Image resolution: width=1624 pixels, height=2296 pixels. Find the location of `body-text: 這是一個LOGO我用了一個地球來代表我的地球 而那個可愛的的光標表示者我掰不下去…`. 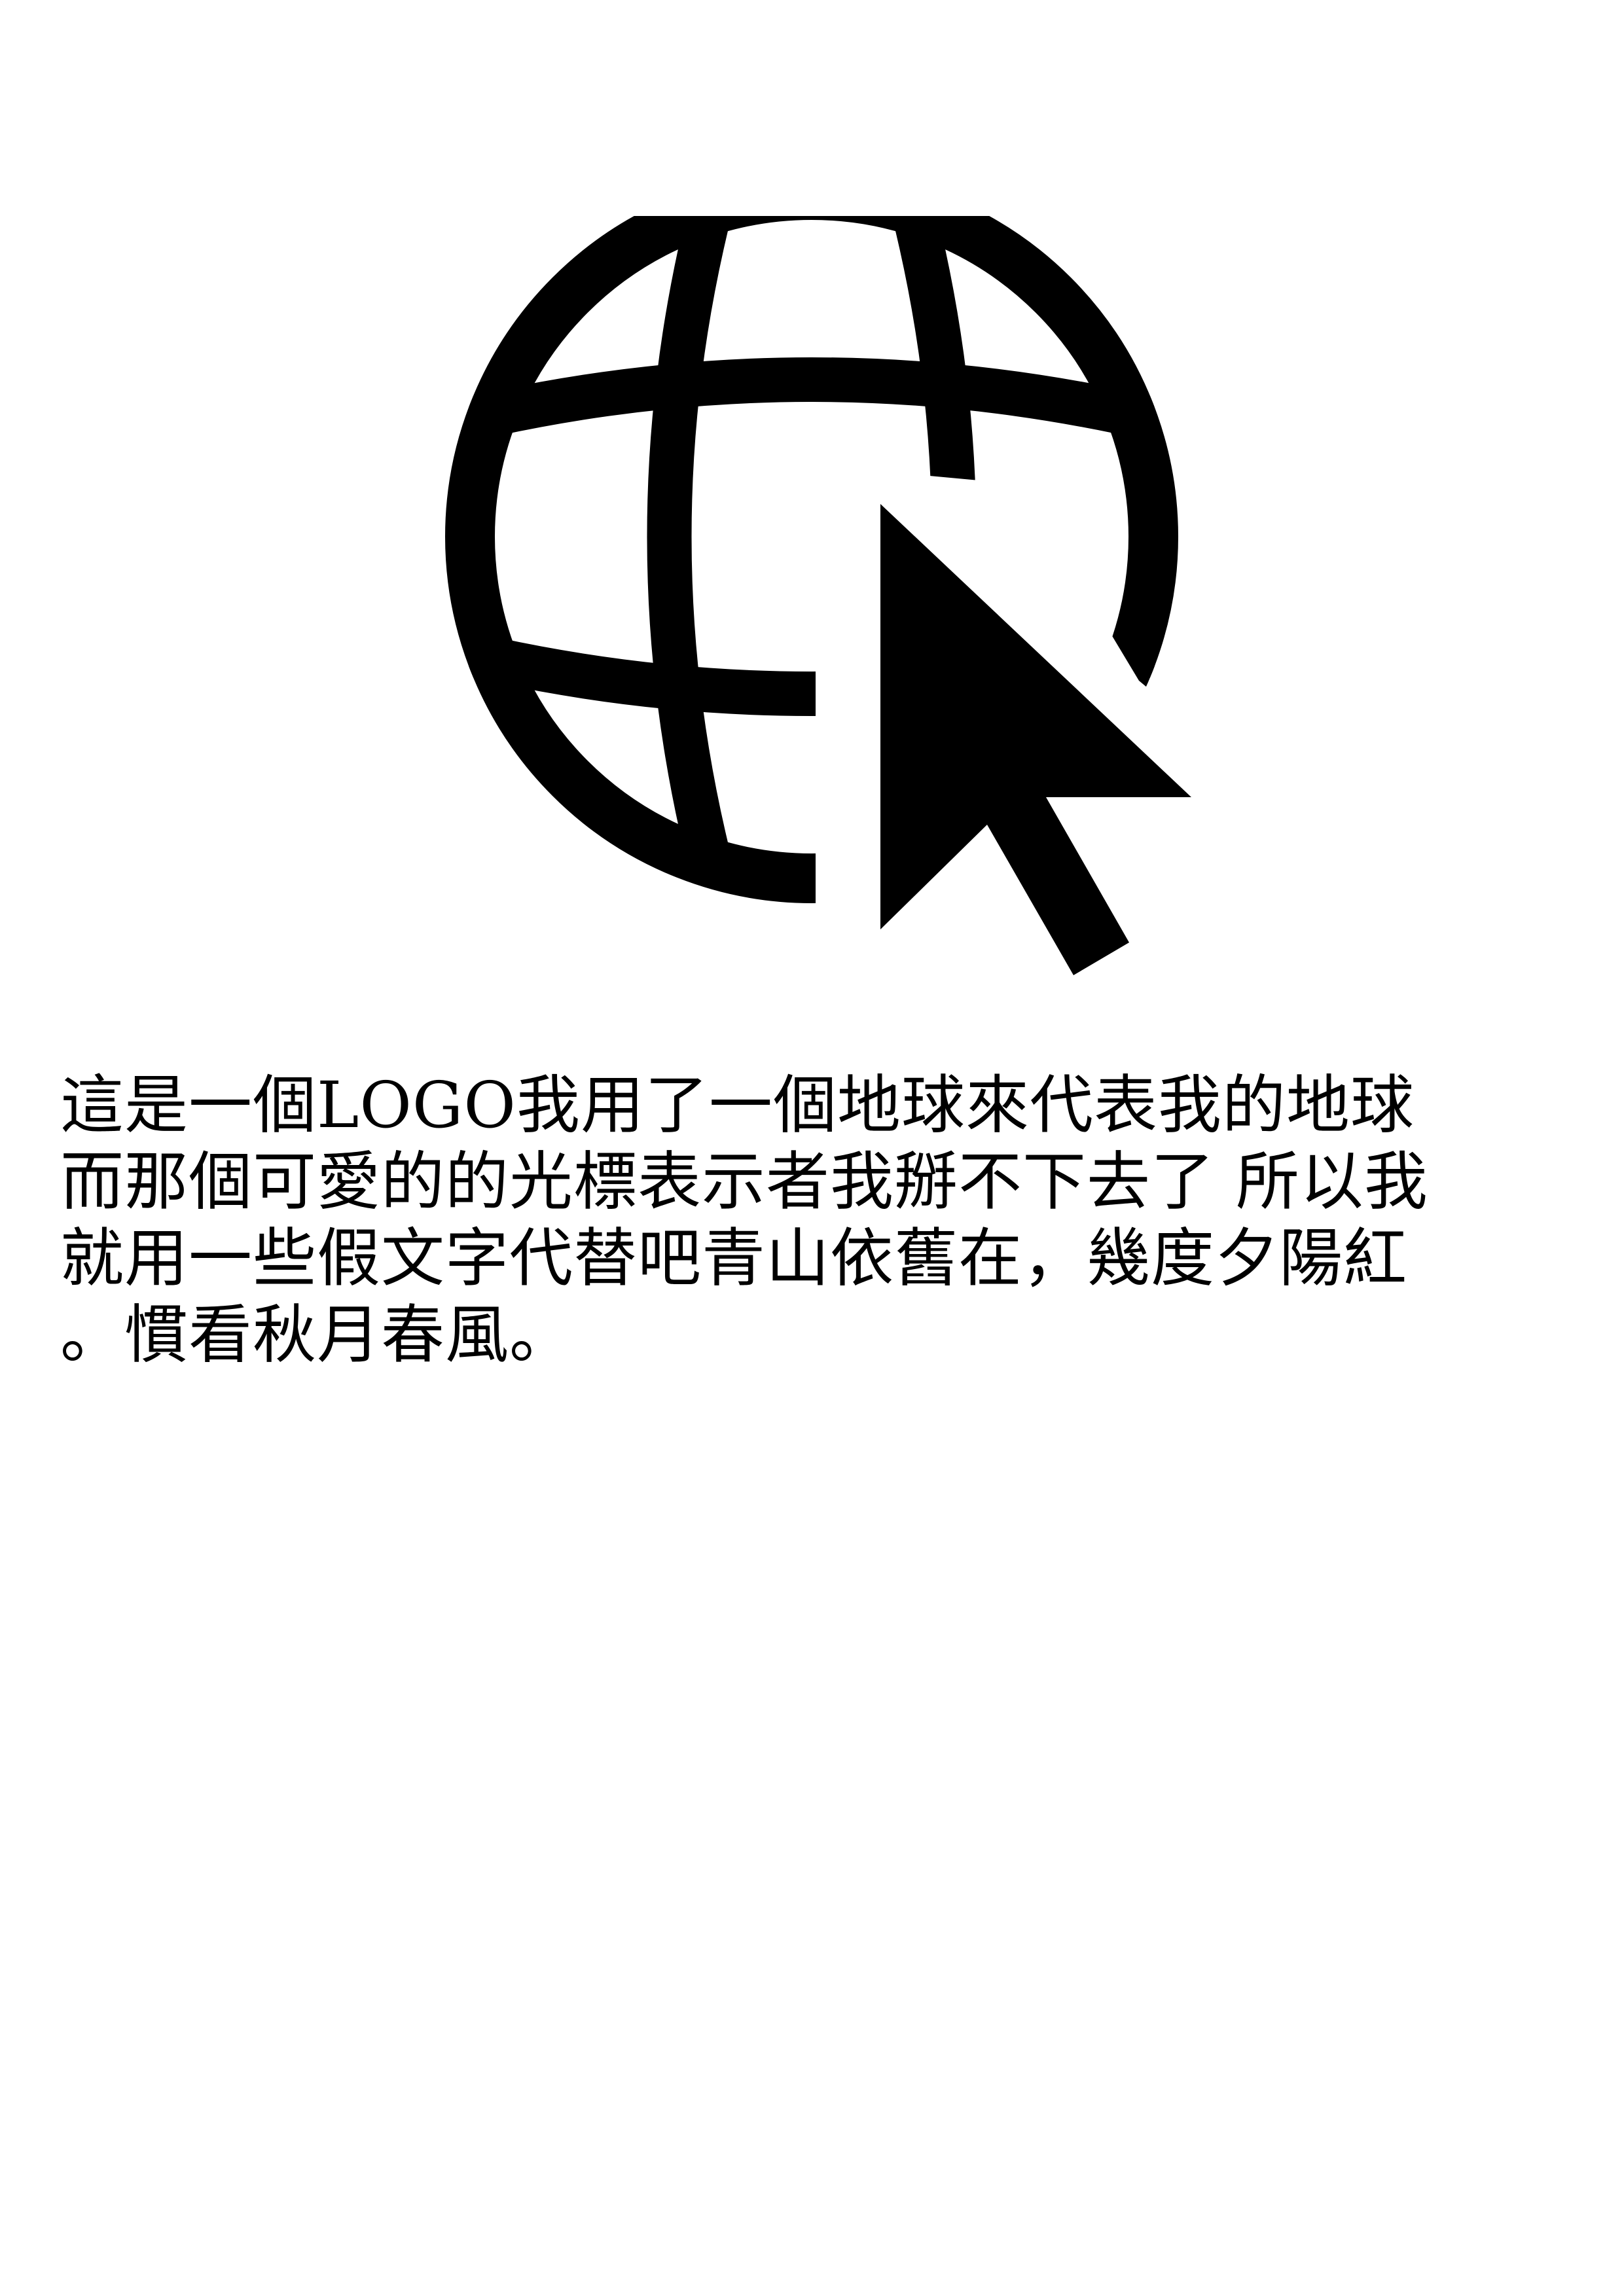

body-text: 這是一個LOGO我用了一個地球來代表我的地球 而那個可愛的的光標表示者我掰不下去… is located at coordinates (813, 1220).